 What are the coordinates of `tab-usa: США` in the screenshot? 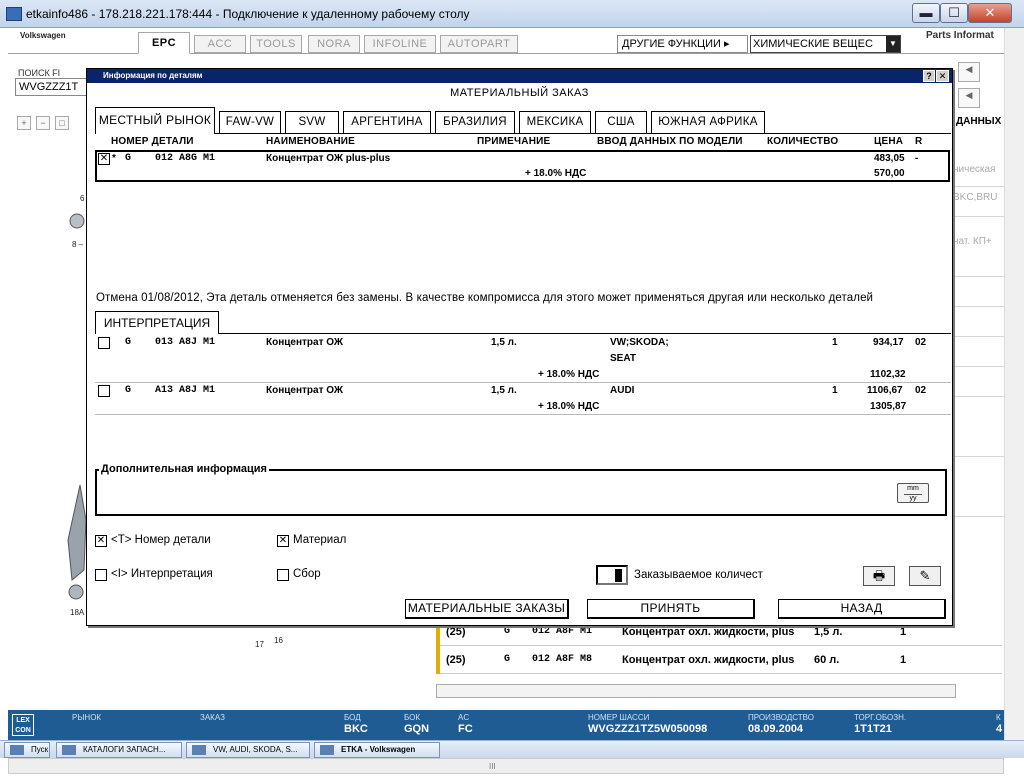 It's located at (621, 122).